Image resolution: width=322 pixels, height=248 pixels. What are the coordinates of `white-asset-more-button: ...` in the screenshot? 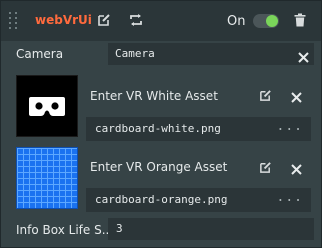 It's located at (290, 126).